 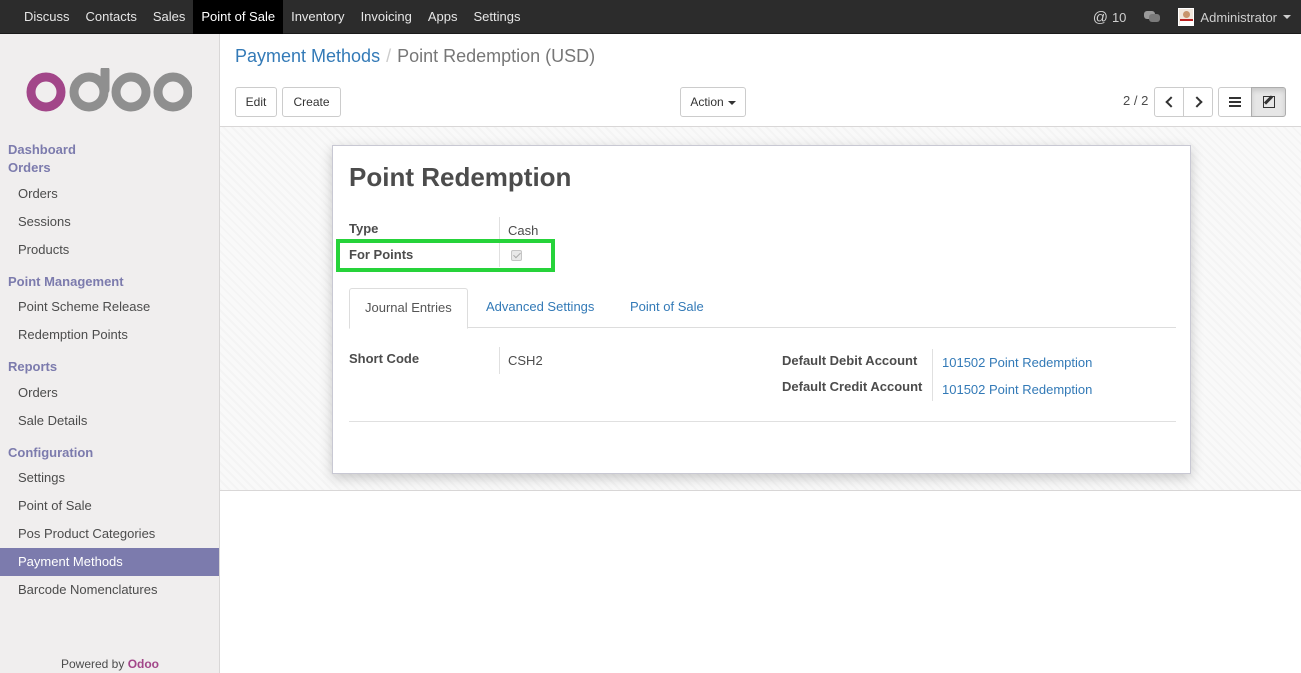 What do you see at coordinates (707, 102) in the screenshot?
I see `action-label: Action` at bounding box center [707, 102].